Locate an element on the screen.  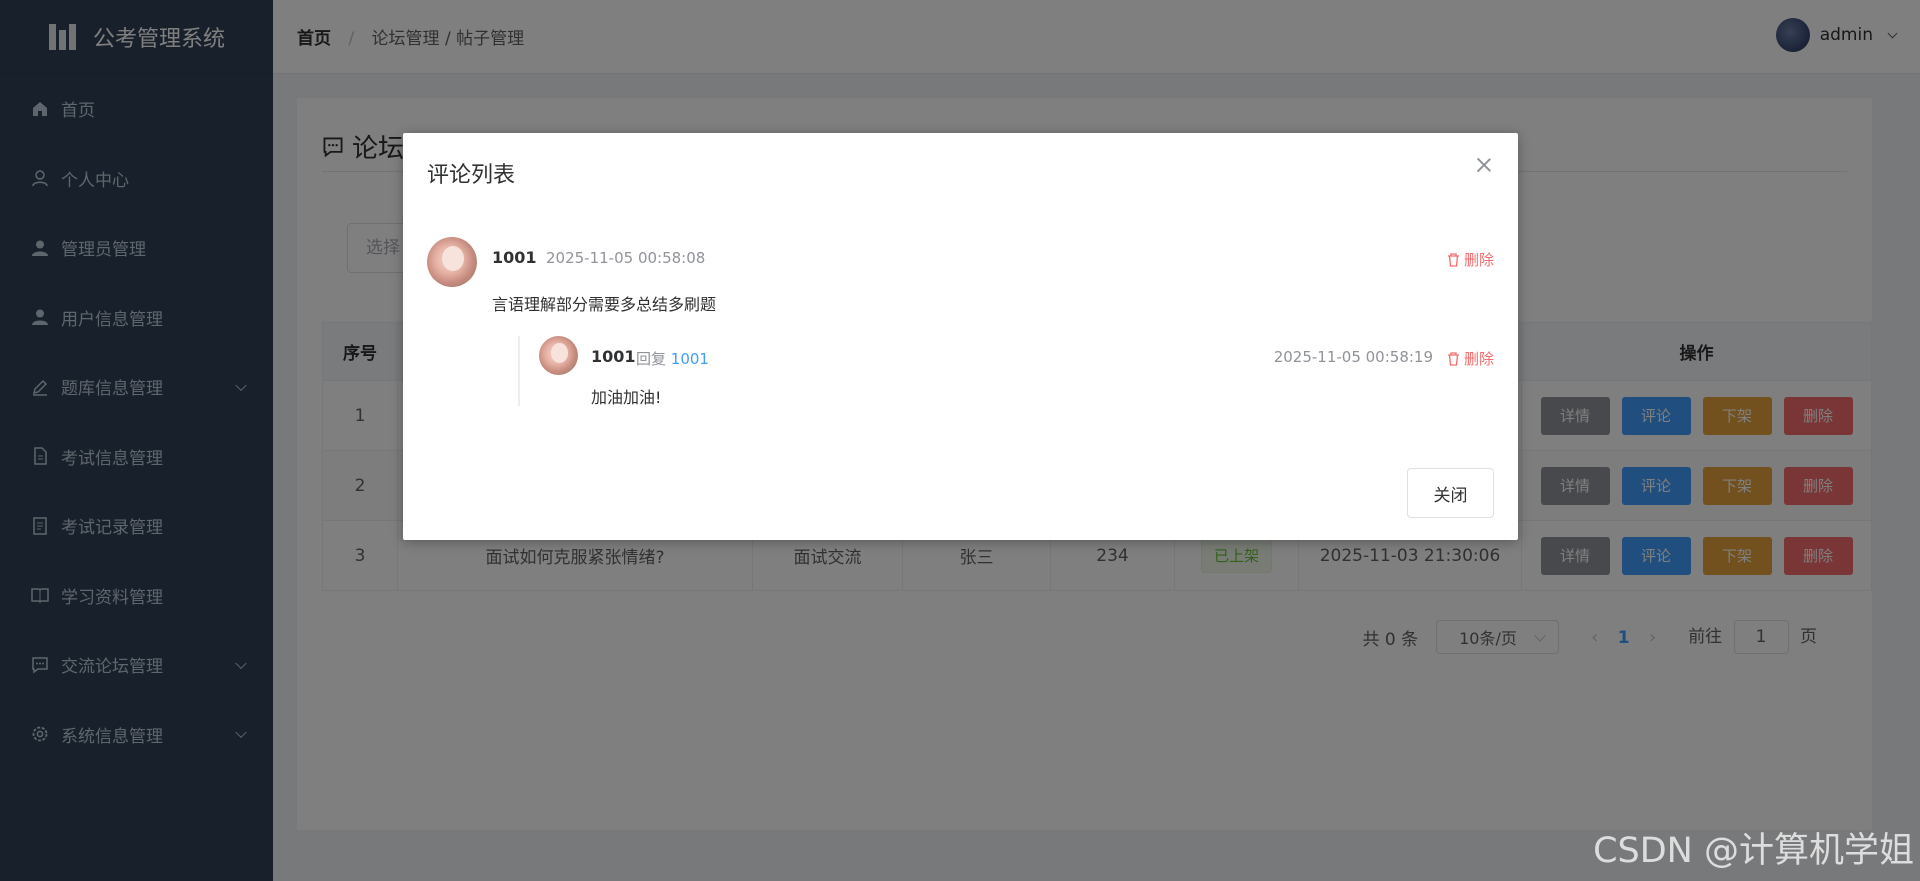
reply-word: 回复 is located at coordinates (651, 359).